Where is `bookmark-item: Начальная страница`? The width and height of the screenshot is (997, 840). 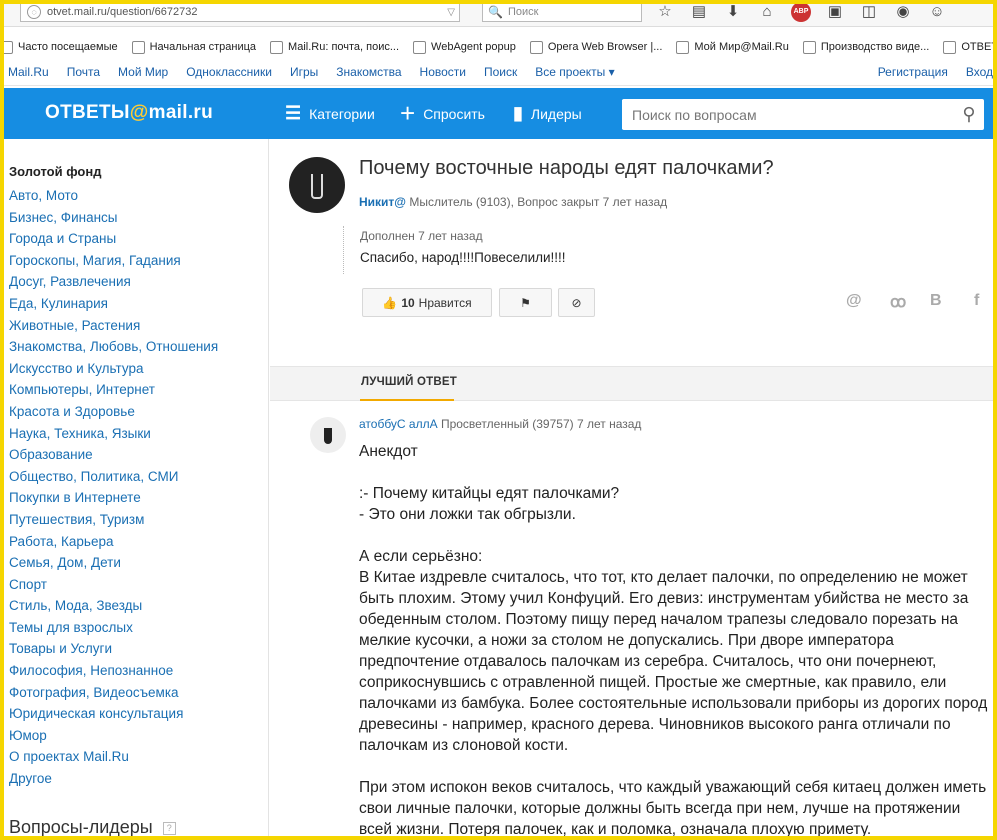 bookmark-item: Начальная страница is located at coordinates (194, 47).